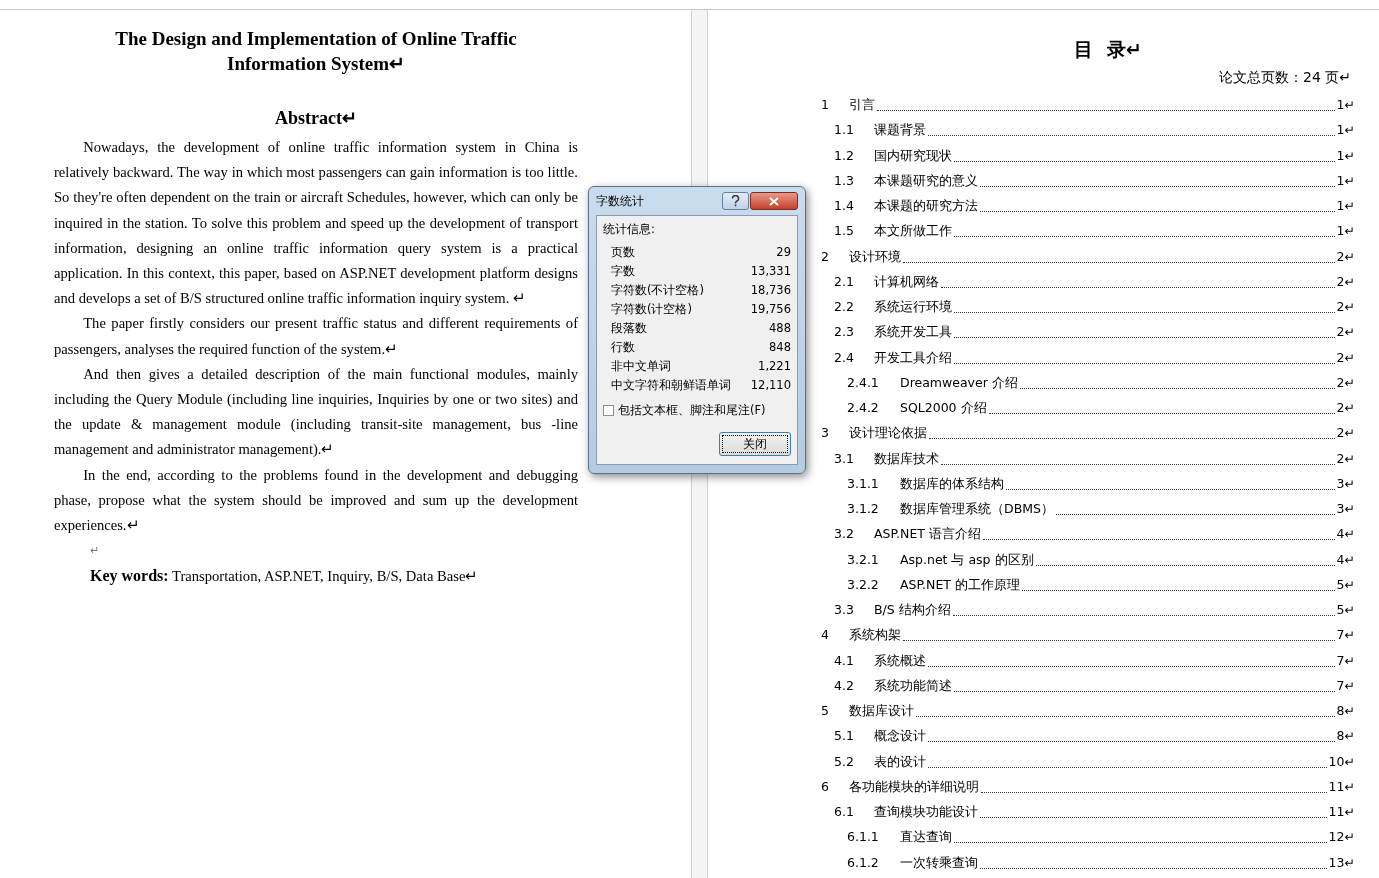 This screenshot has width=1379, height=878. I want to click on toc-heading: 目 录↵, so click(1108, 49).